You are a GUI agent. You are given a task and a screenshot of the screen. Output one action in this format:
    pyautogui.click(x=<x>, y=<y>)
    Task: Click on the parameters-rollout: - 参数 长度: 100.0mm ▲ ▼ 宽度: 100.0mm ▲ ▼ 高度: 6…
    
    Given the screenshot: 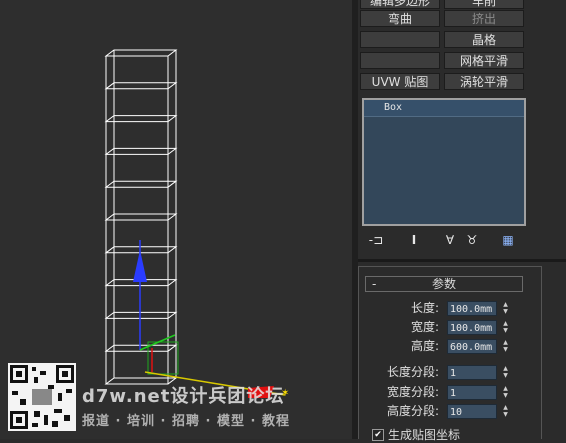 What is the action you would take?
    pyautogui.click(x=450, y=352)
    